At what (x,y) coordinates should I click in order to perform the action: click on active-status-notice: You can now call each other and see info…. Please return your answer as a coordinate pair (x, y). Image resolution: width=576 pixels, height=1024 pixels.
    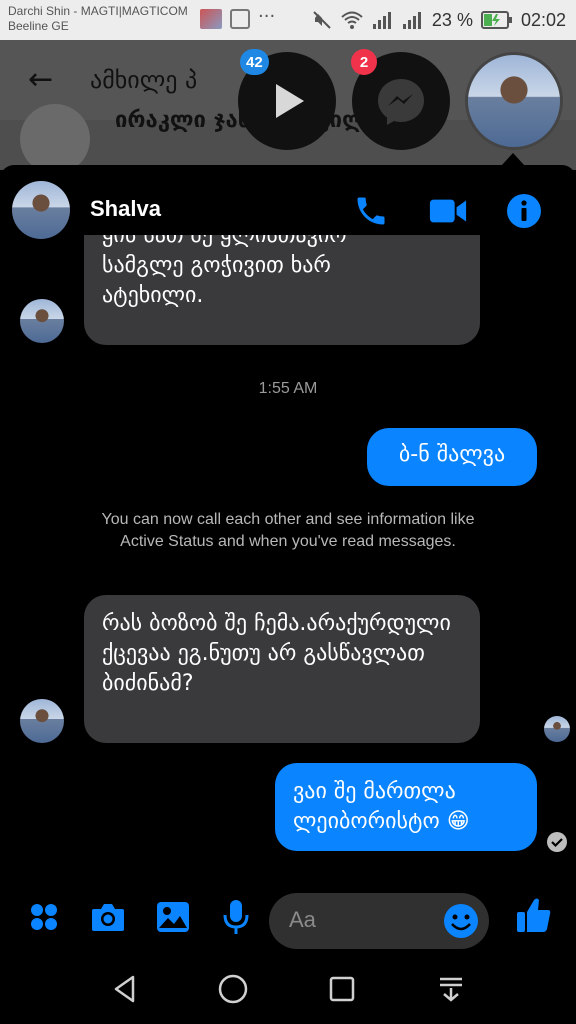
    Looking at the image, I should click on (288, 530).